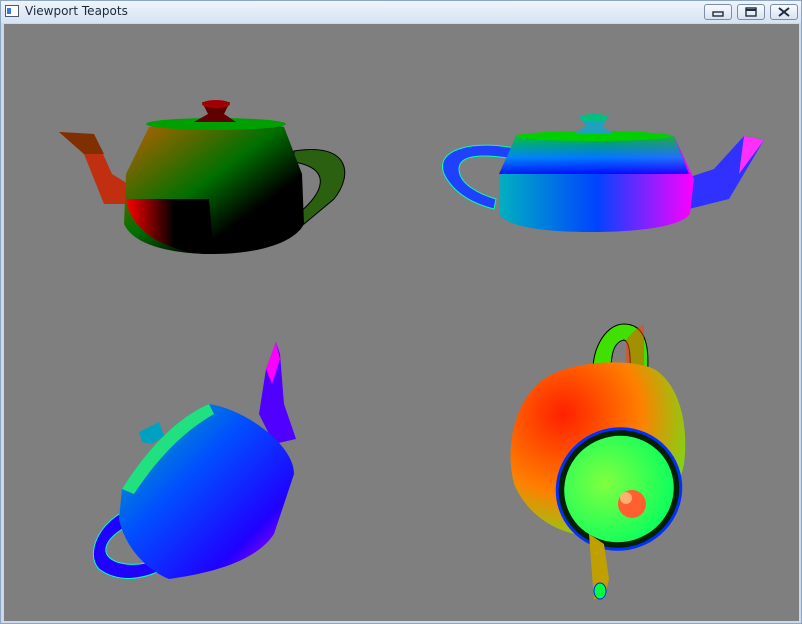 This screenshot has height=624, width=802. I want to click on close-button, so click(784, 12).